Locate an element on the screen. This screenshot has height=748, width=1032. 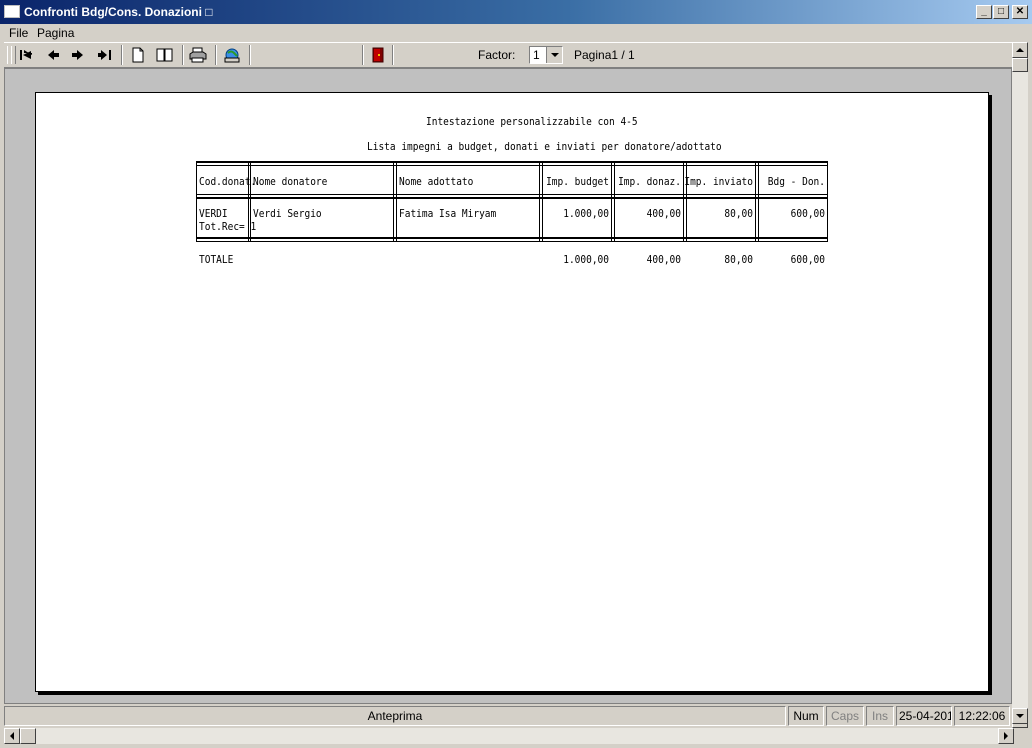
horizontal-scrollbar is located at coordinates (509, 736).